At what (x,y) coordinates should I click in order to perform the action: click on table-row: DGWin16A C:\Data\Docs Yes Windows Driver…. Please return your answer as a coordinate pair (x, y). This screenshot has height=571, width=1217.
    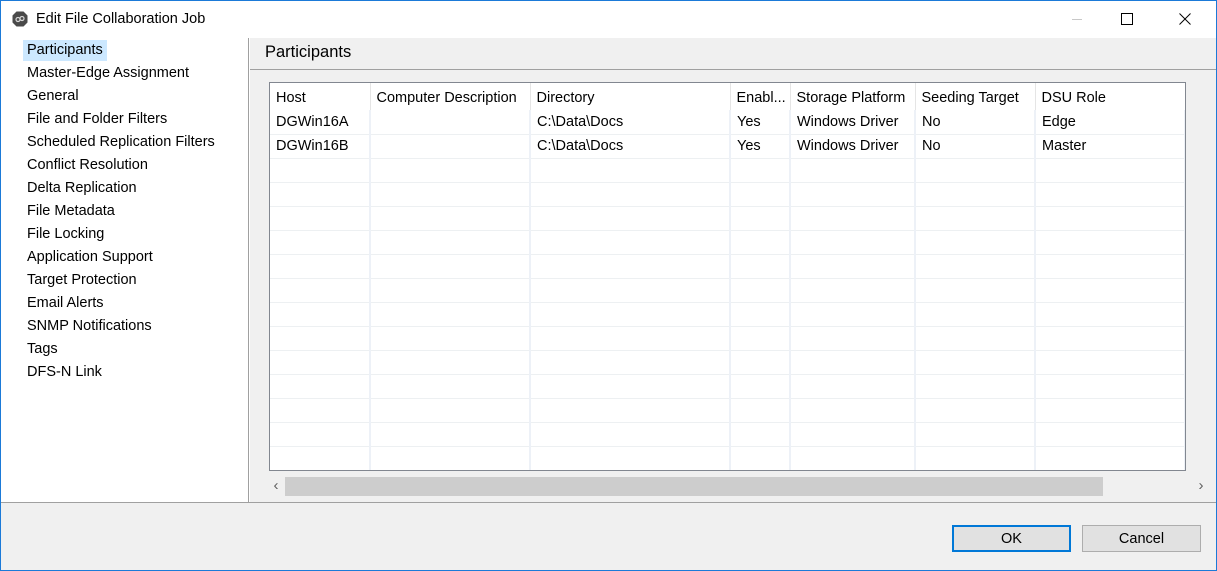
    Looking at the image, I should click on (728, 122).